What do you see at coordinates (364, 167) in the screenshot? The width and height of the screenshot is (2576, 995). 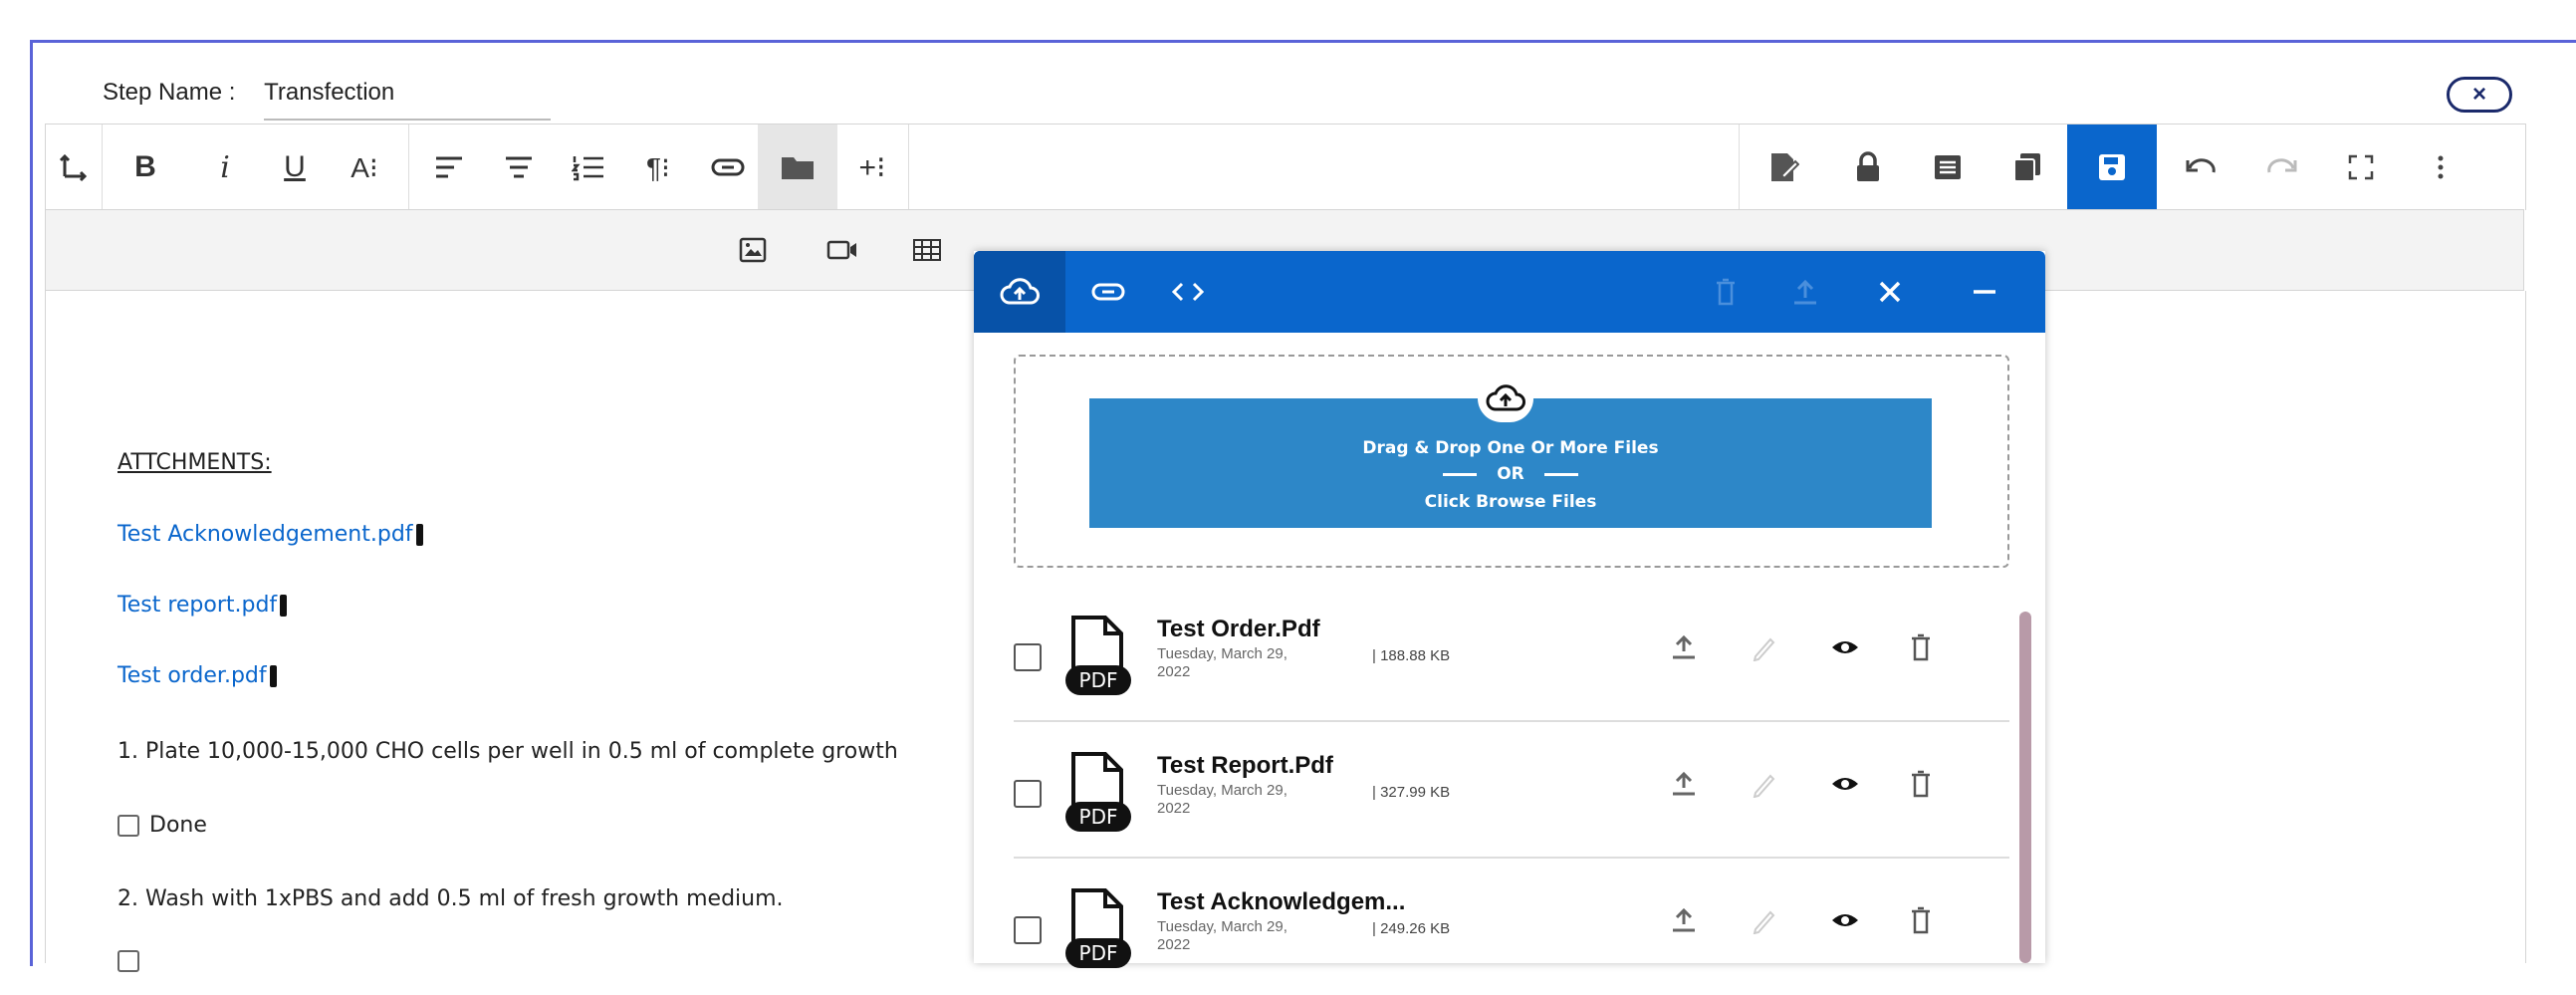 I see `font-size-button: A⁝` at bounding box center [364, 167].